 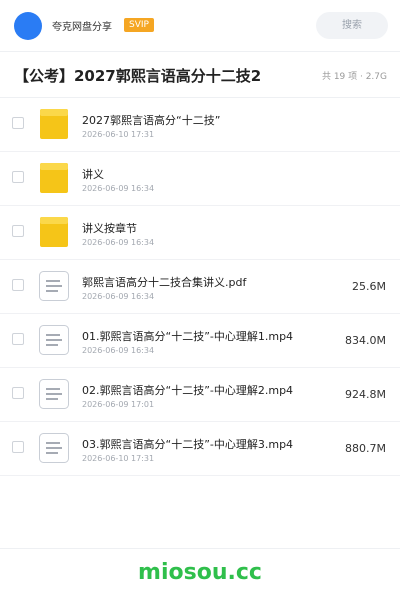 What do you see at coordinates (365, 394) in the screenshot?
I see `file-size: 924.8M` at bounding box center [365, 394].